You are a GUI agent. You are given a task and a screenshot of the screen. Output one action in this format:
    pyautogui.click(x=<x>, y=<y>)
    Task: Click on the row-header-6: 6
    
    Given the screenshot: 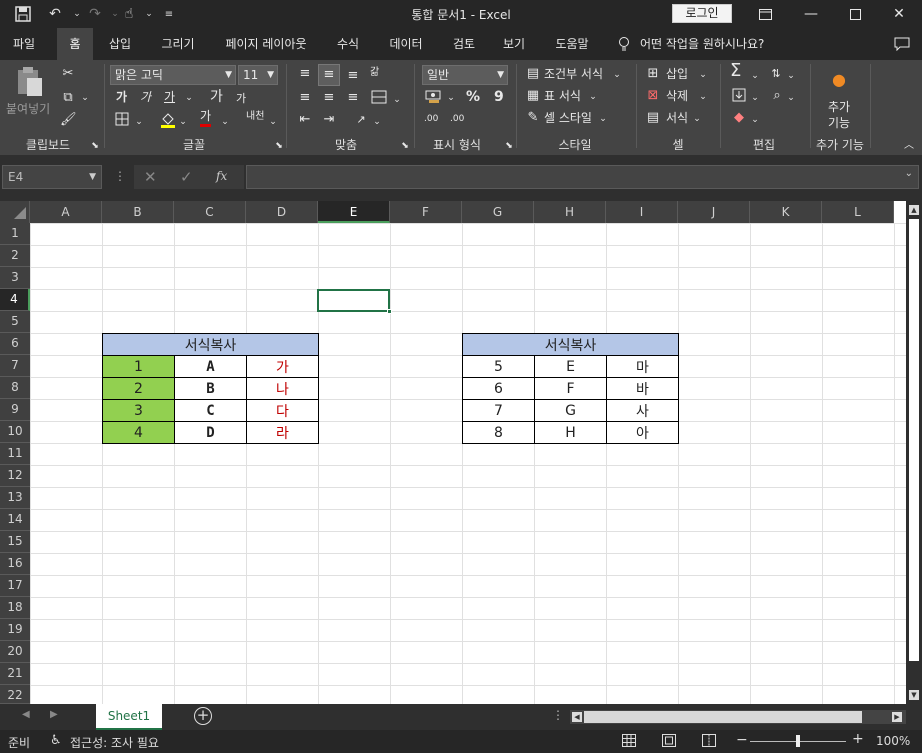 What is the action you would take?
    pyautogui.click(x=15, y=344)
    